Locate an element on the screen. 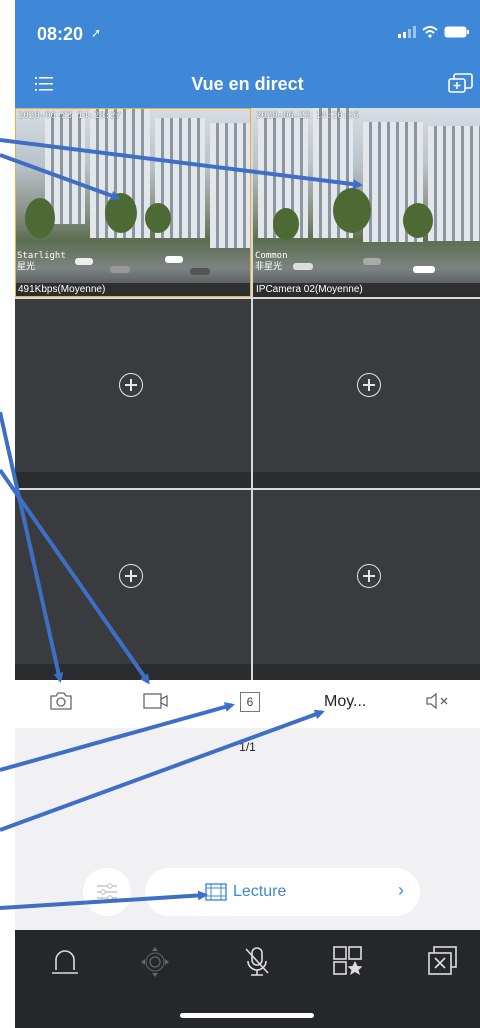  channel-count-button: 6 is located at coordinates (250, 702).